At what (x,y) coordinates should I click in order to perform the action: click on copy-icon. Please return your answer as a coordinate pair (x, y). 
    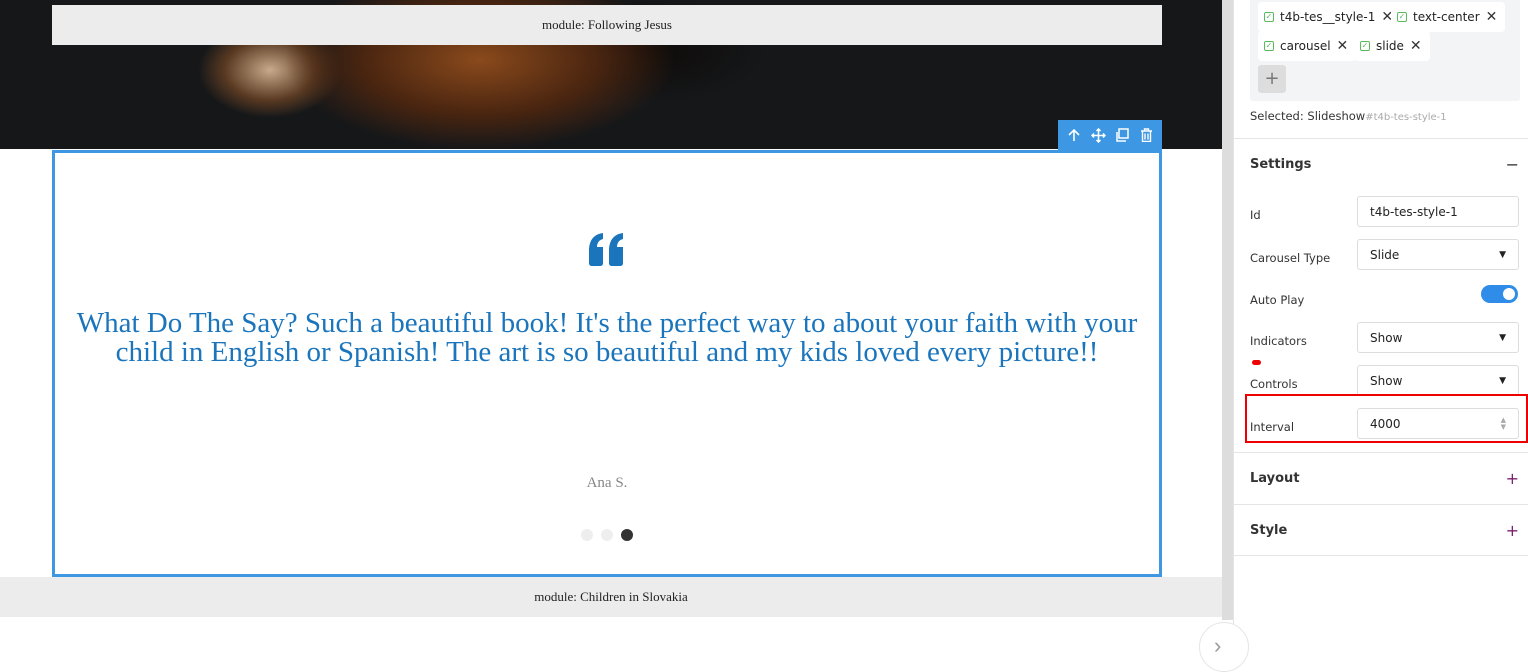
    Looking at the image, I should click on (1122, 135).